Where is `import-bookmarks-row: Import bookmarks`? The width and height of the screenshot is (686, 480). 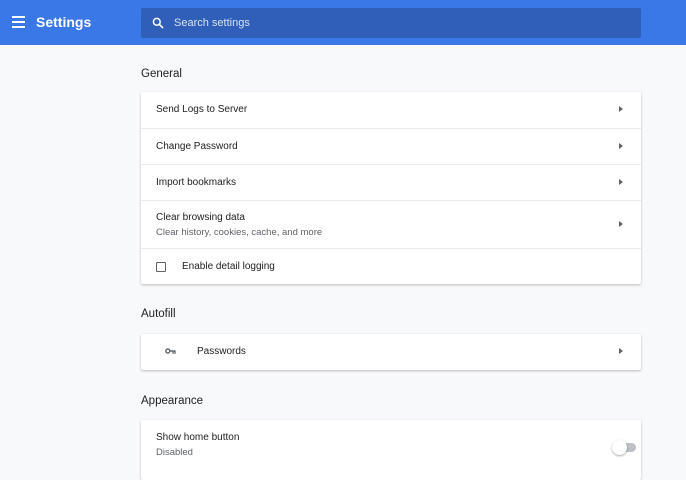
import-bookmarks-row: Import bookmarks is located at coordinates (391, 182).